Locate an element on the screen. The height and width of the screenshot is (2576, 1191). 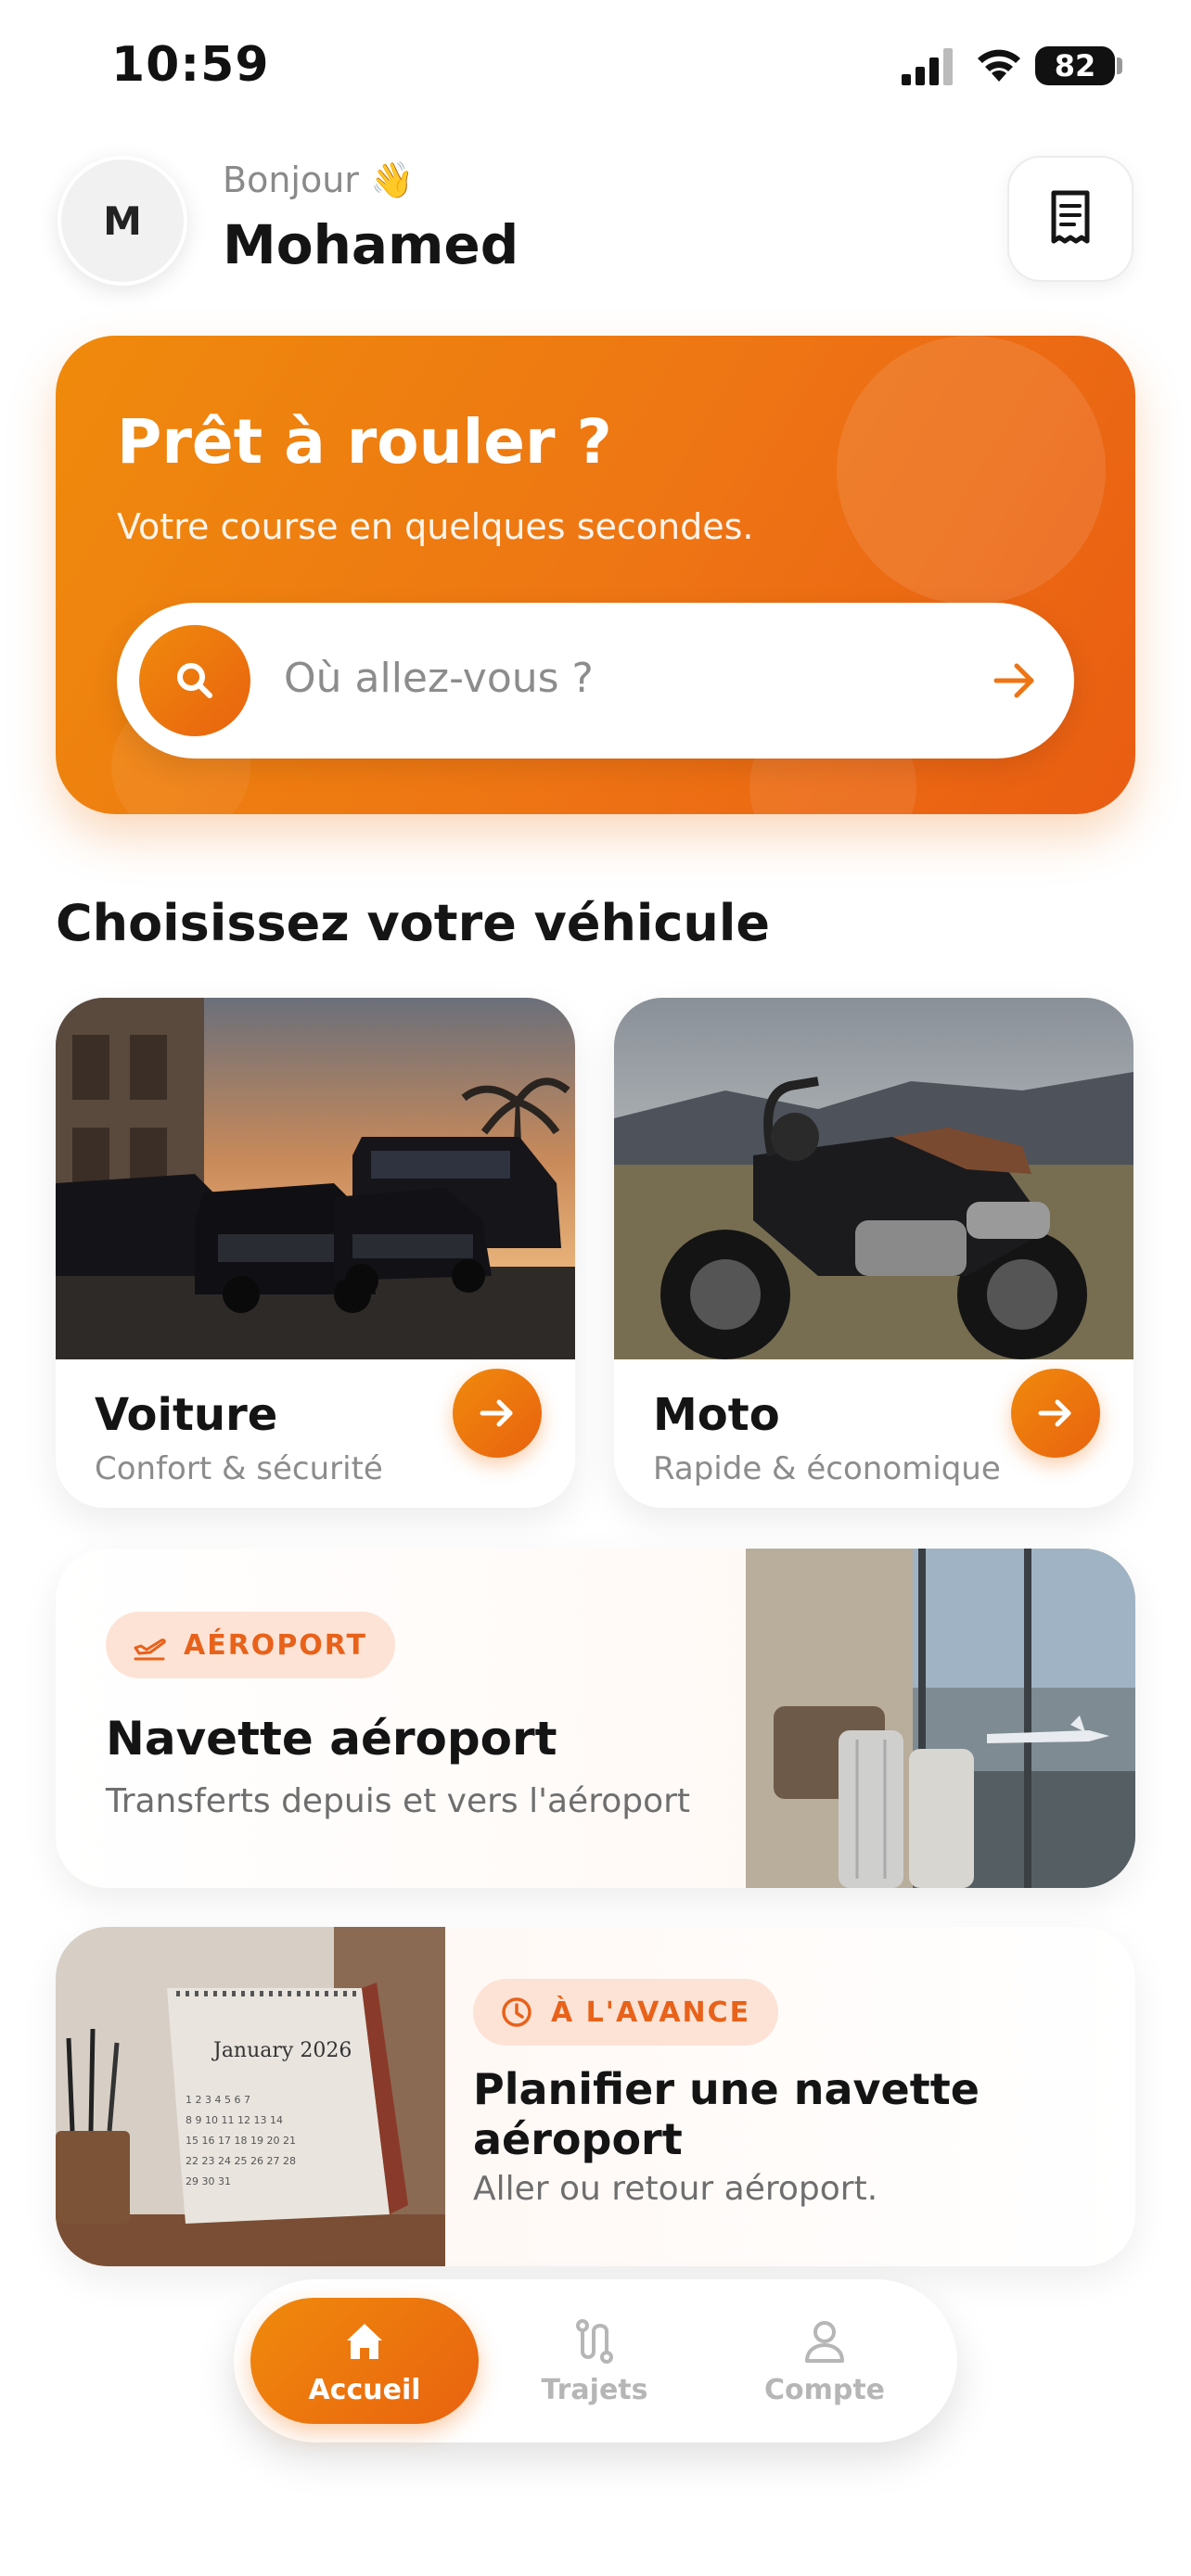
battery-indicator: 82 is located at coordinates (1075, 66).